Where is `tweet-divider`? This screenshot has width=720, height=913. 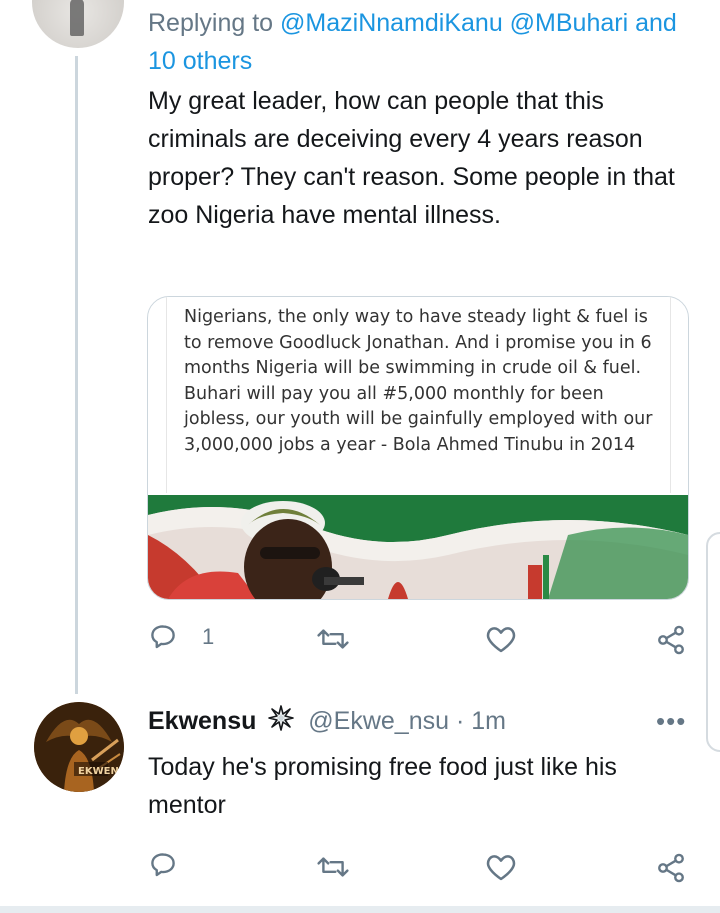
tweet-divider is located at coordinates (360, 909).